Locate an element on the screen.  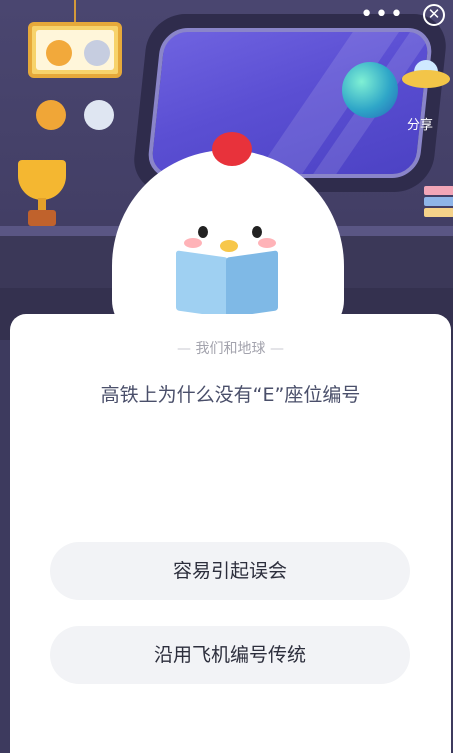
share-ufo-icon is located at coordinates (426, 79).